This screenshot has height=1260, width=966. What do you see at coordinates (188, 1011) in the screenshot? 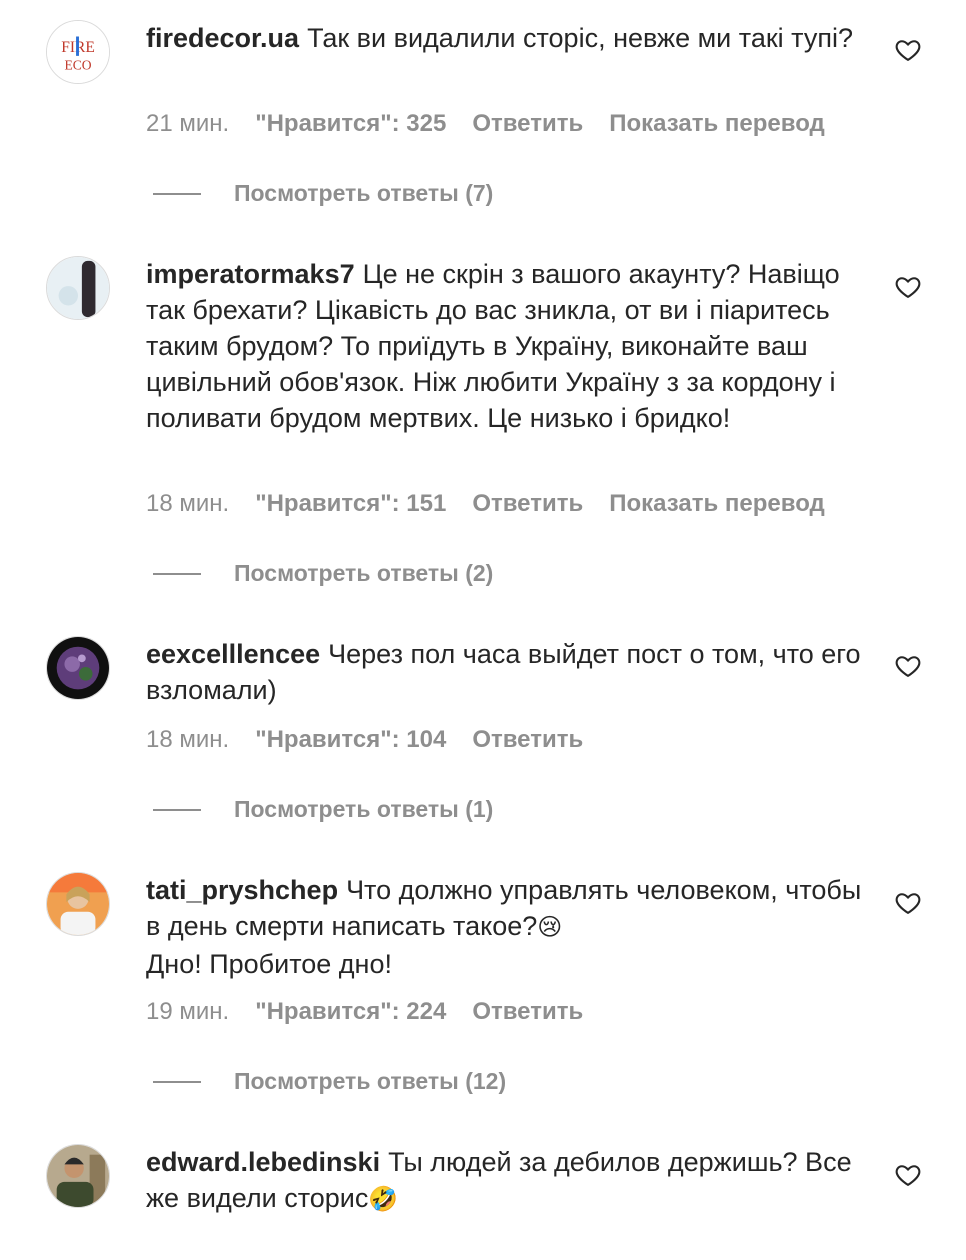
I see `comment-time: 19 мин.` at bounding box center [188, 1011].